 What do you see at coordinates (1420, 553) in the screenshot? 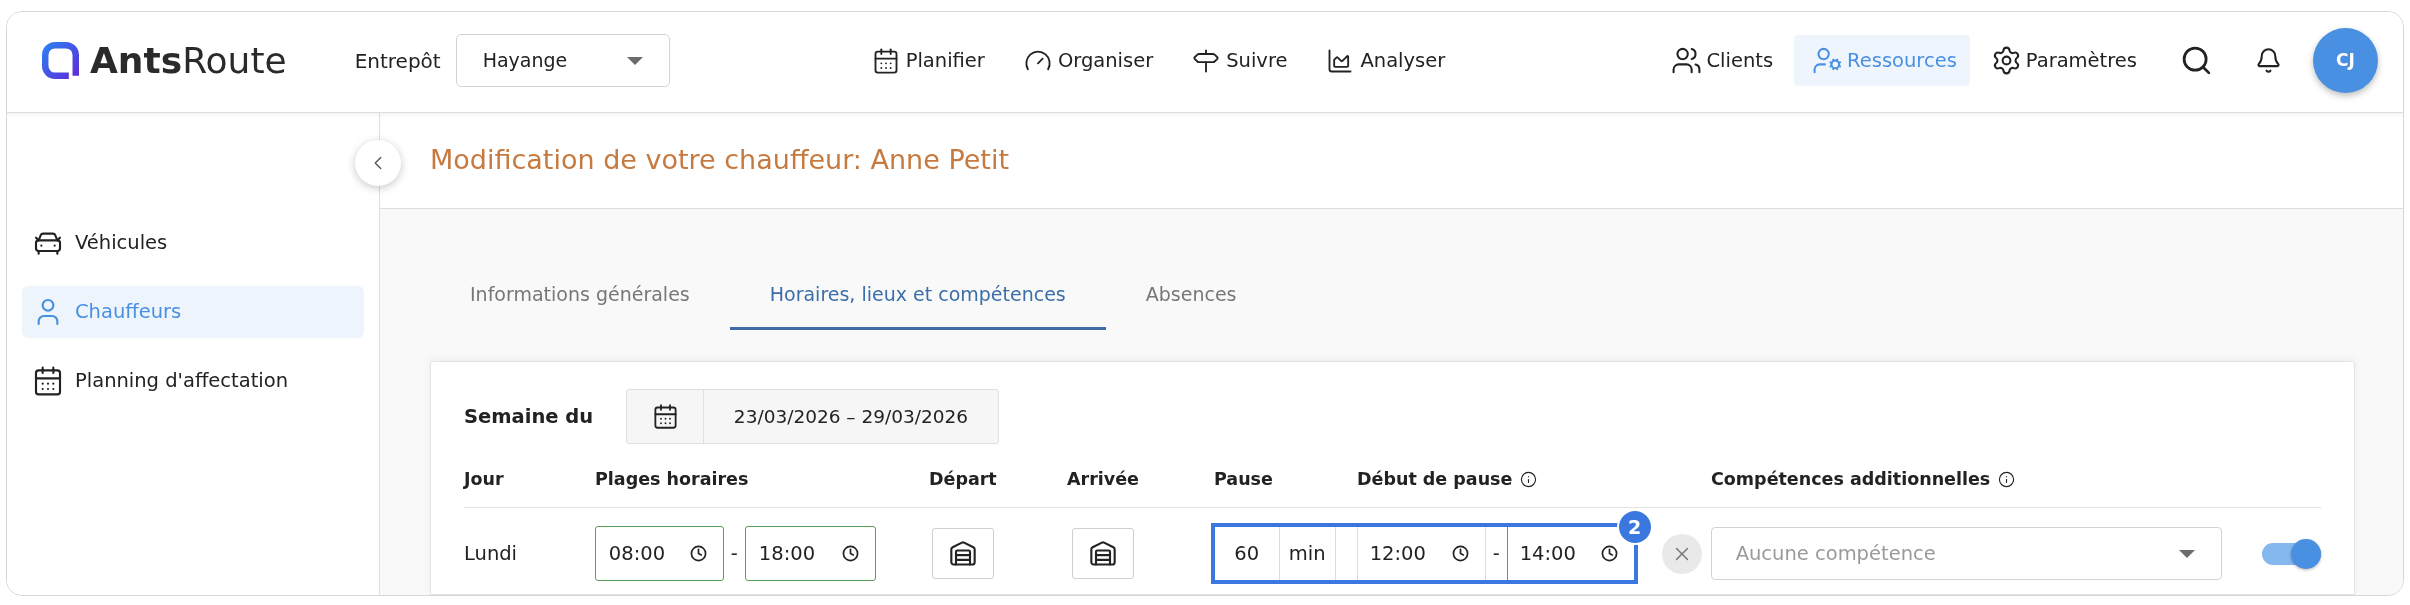
I see `time-input: 12:00` at bounding box center [1420, 553].